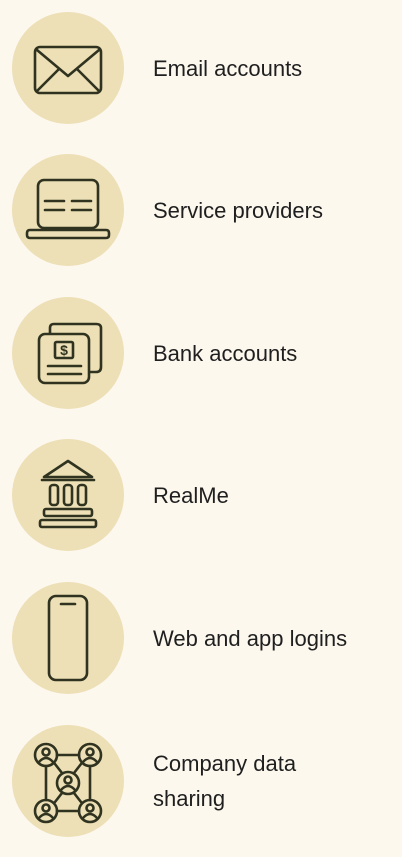 This screenshot has width=402, height=857. Describe the element at coordinates (228, 68) in the screenshot. I see `item-label: Email accounts` at that location.